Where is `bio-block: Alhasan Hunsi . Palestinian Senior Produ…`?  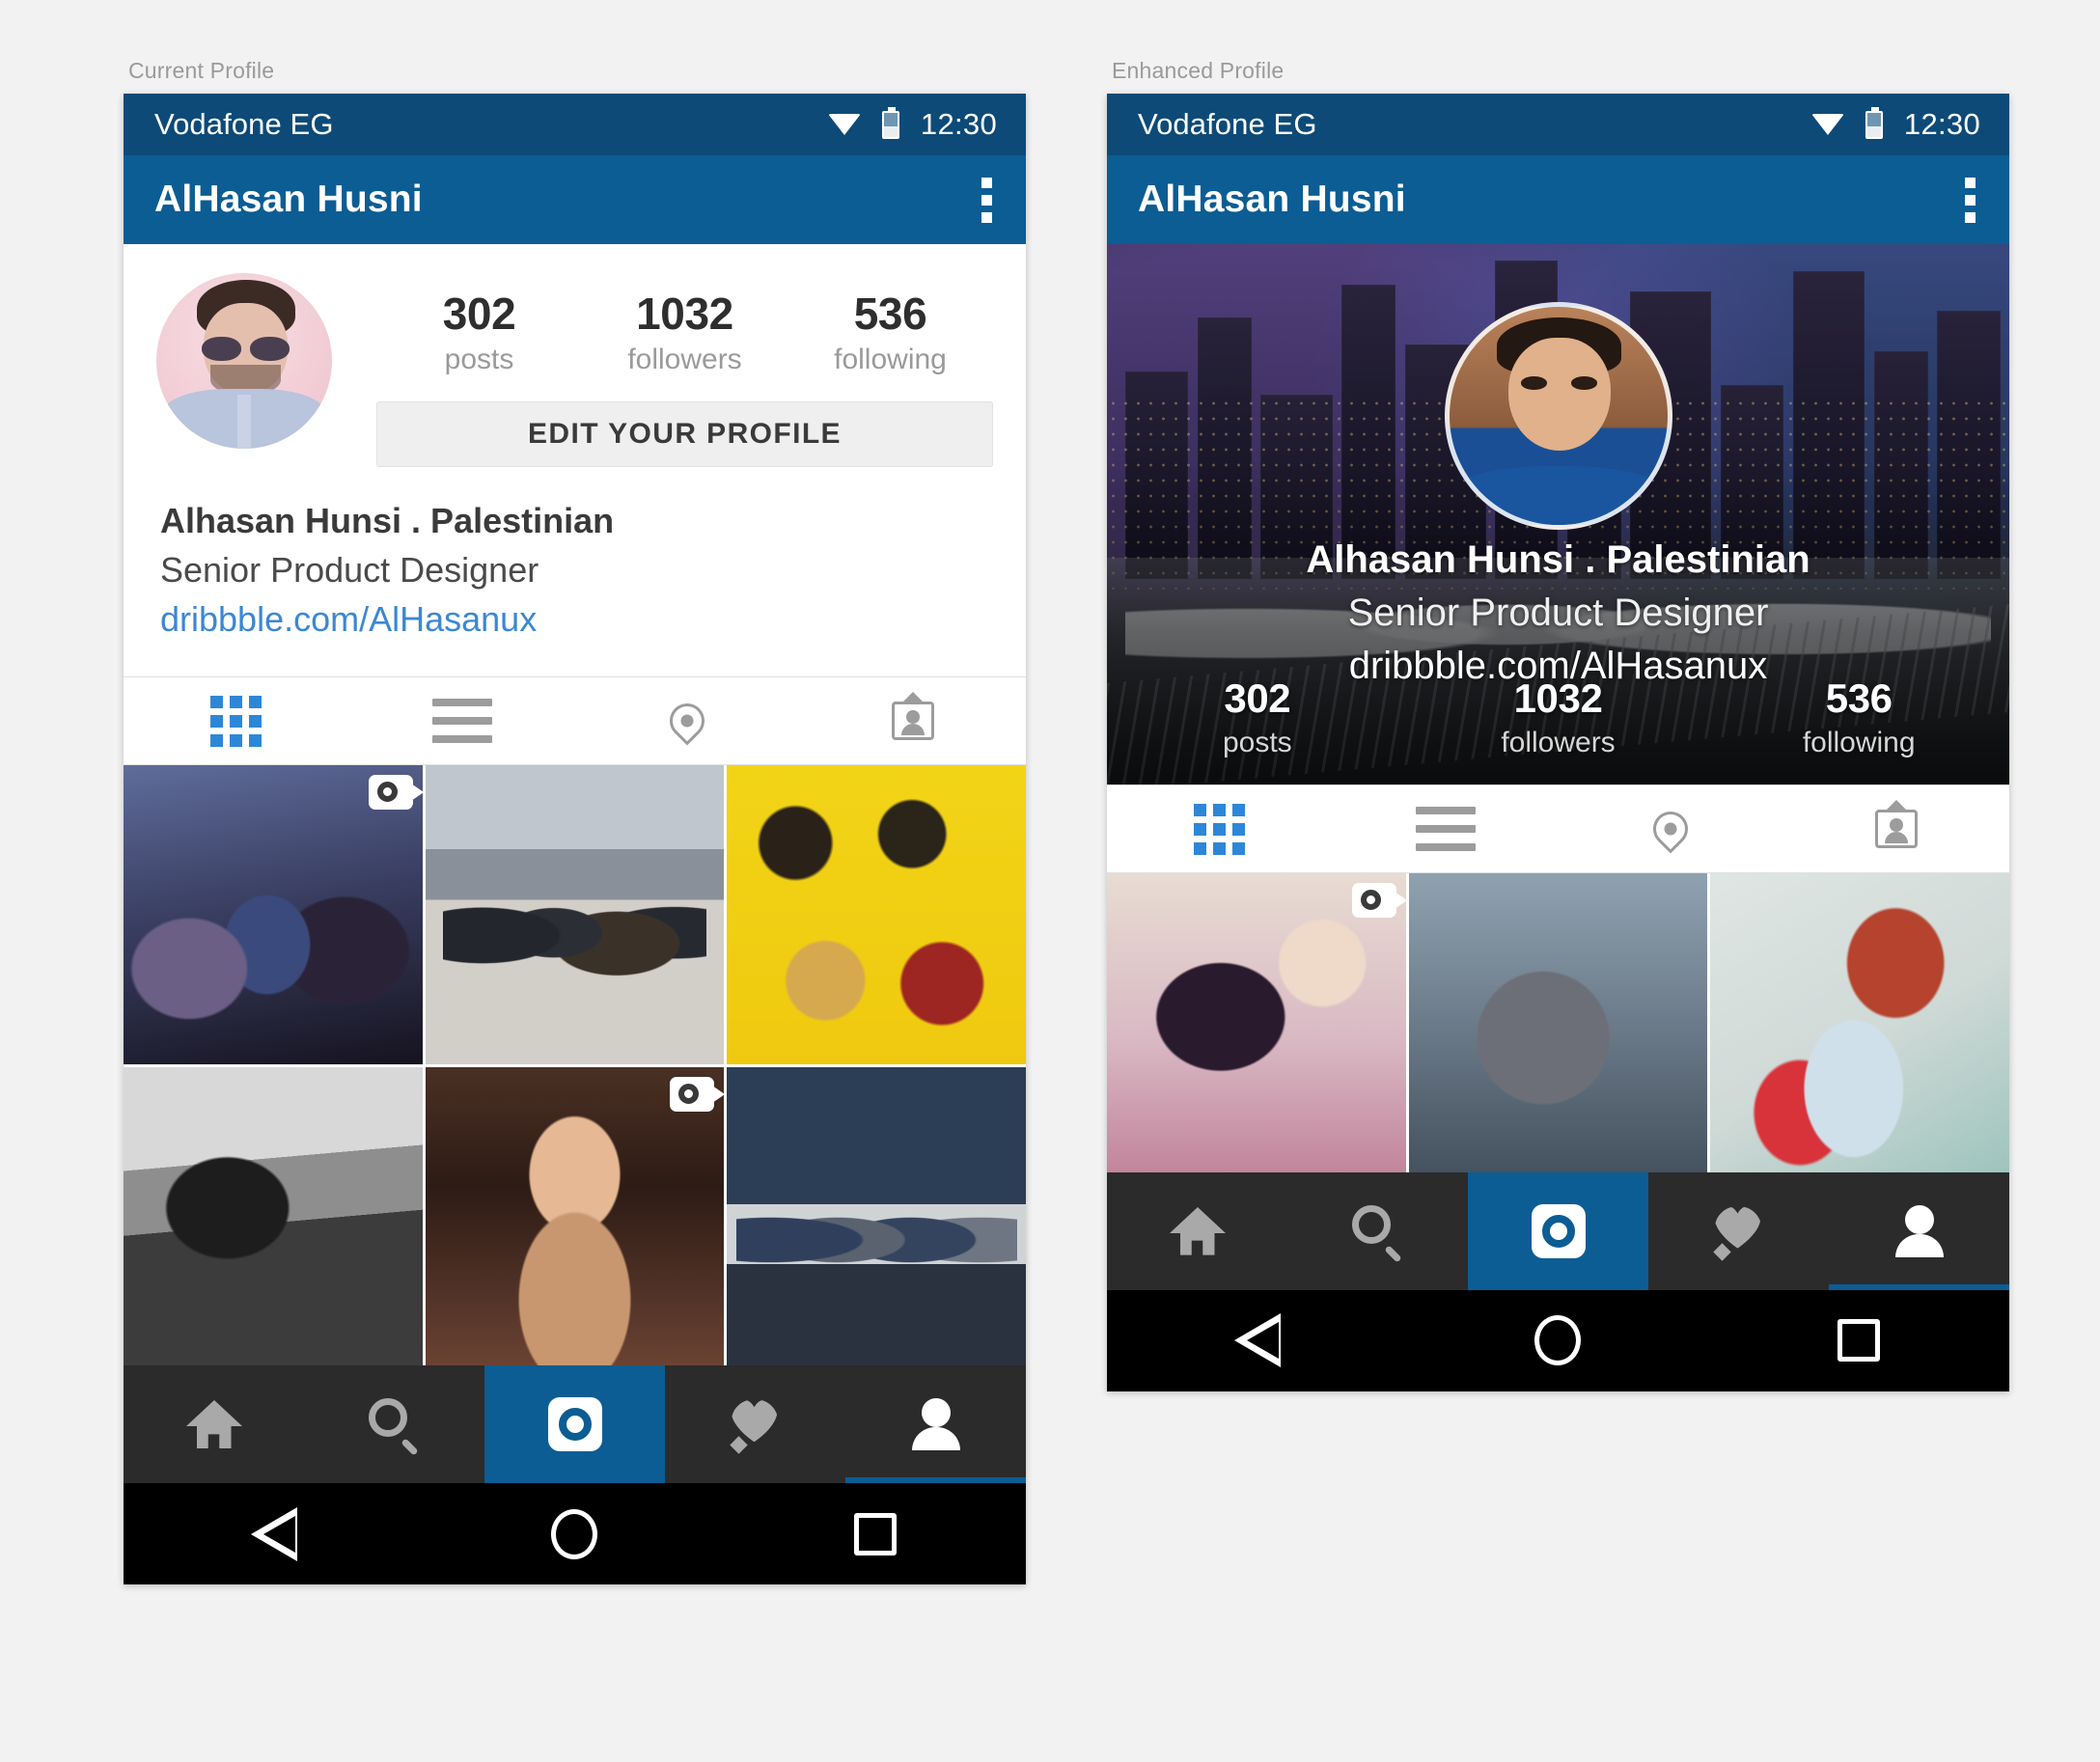
bio-block: Alhasan Hunsi . Palestinian Senior Produ… is located at coordinates (575, 572).